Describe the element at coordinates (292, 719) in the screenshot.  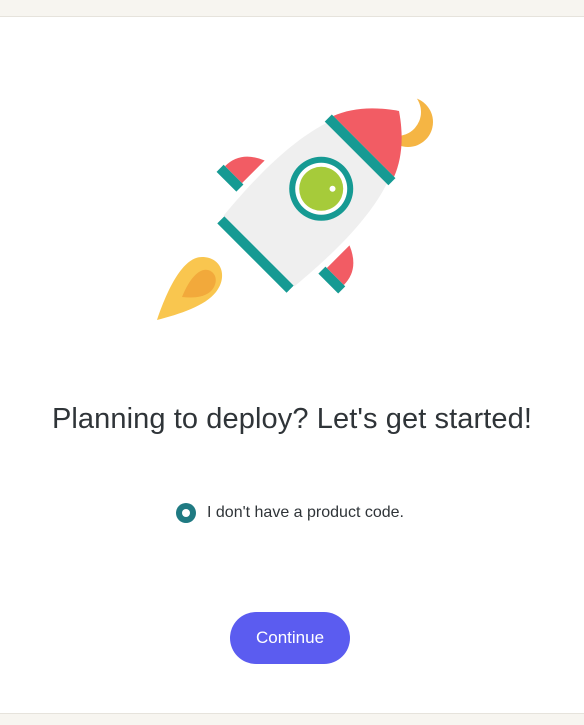
I see `bottom-bar` at that location.